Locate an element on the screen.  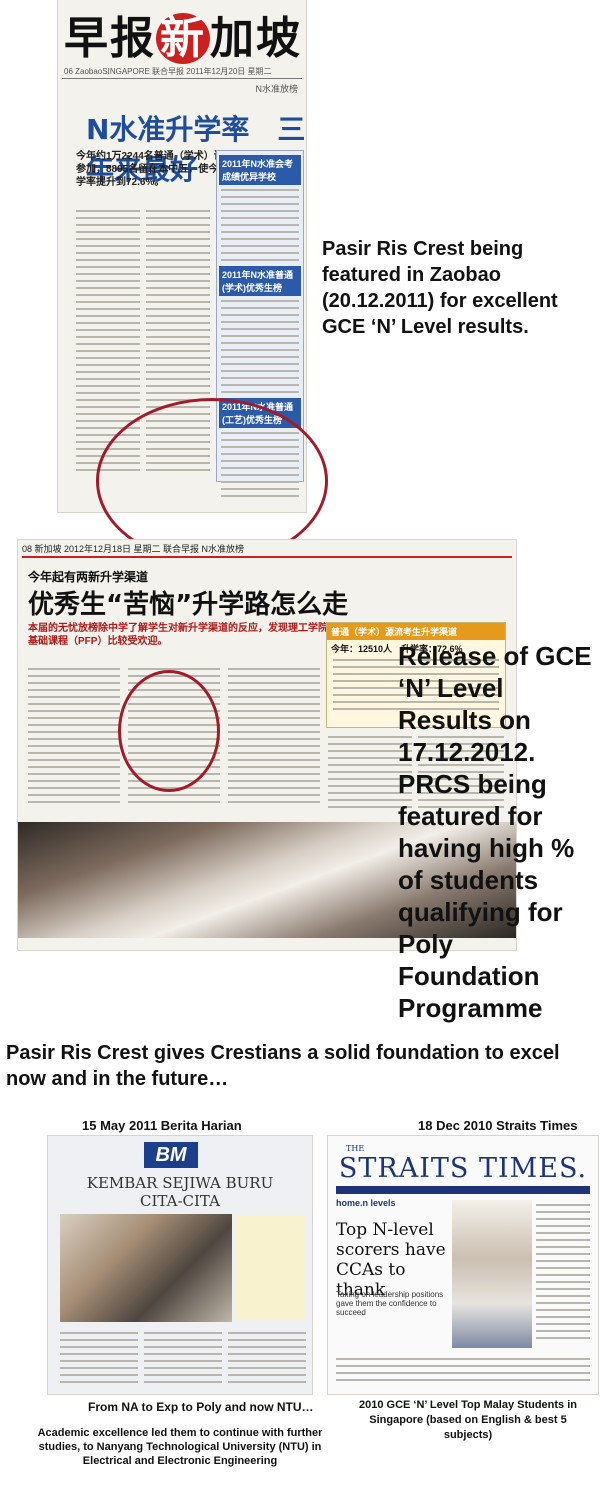
masthead-bar is located at coordinates (463, 1190).